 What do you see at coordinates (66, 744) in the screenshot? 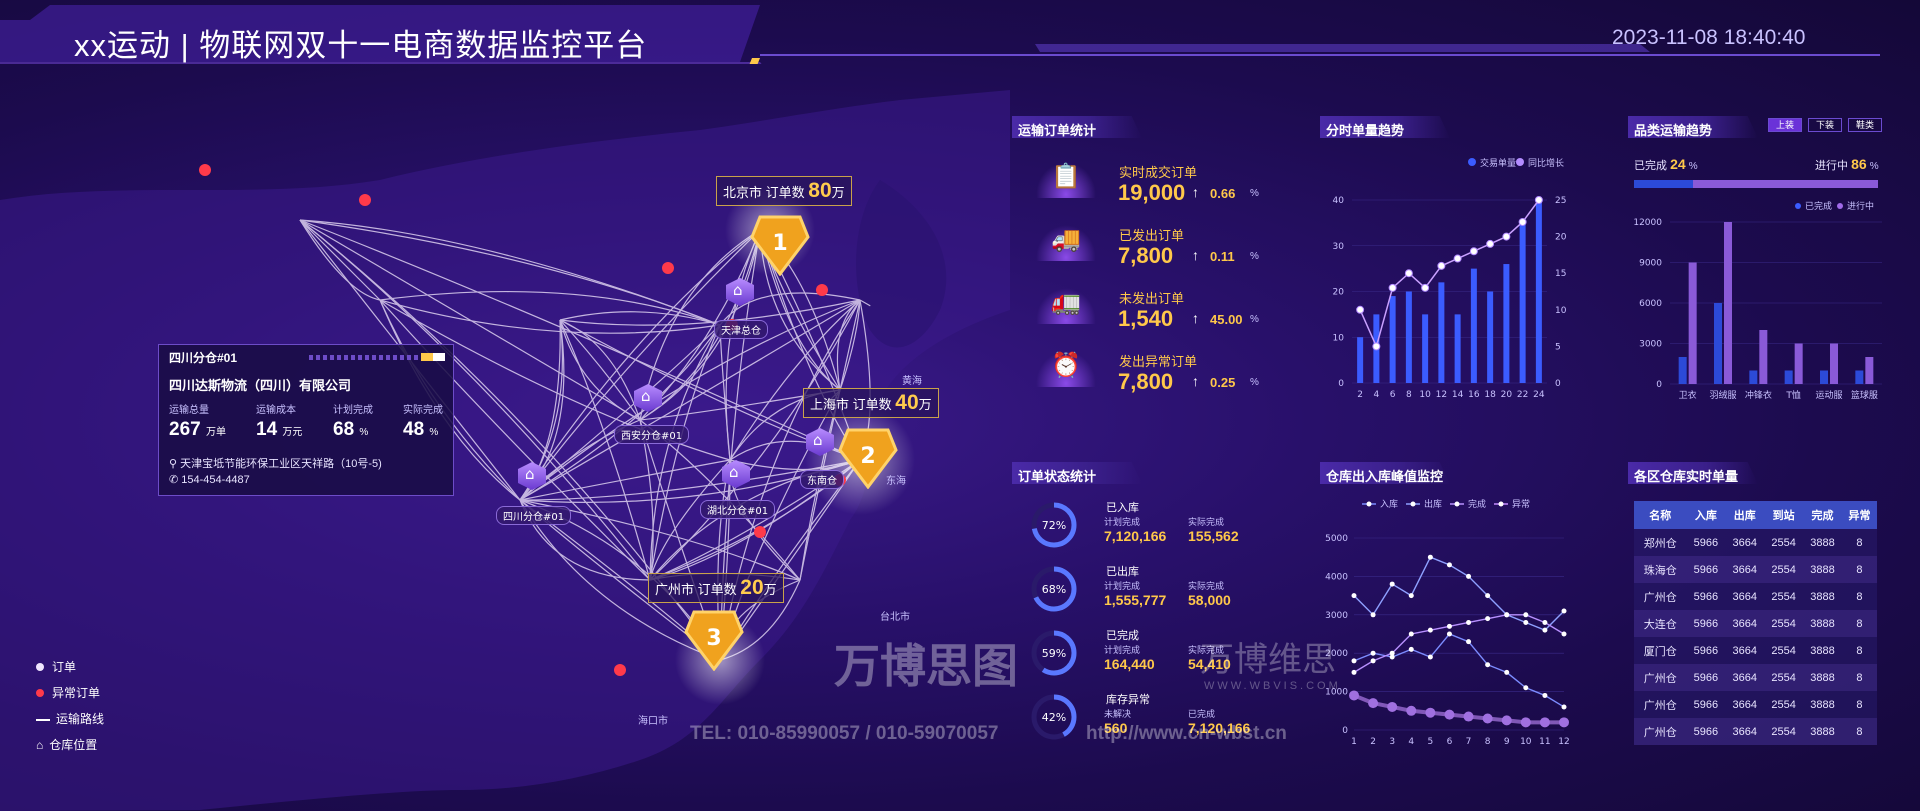
I see `map-legend-warehouse: ⌂ 仓库位置` at bounding box center [66, 744].